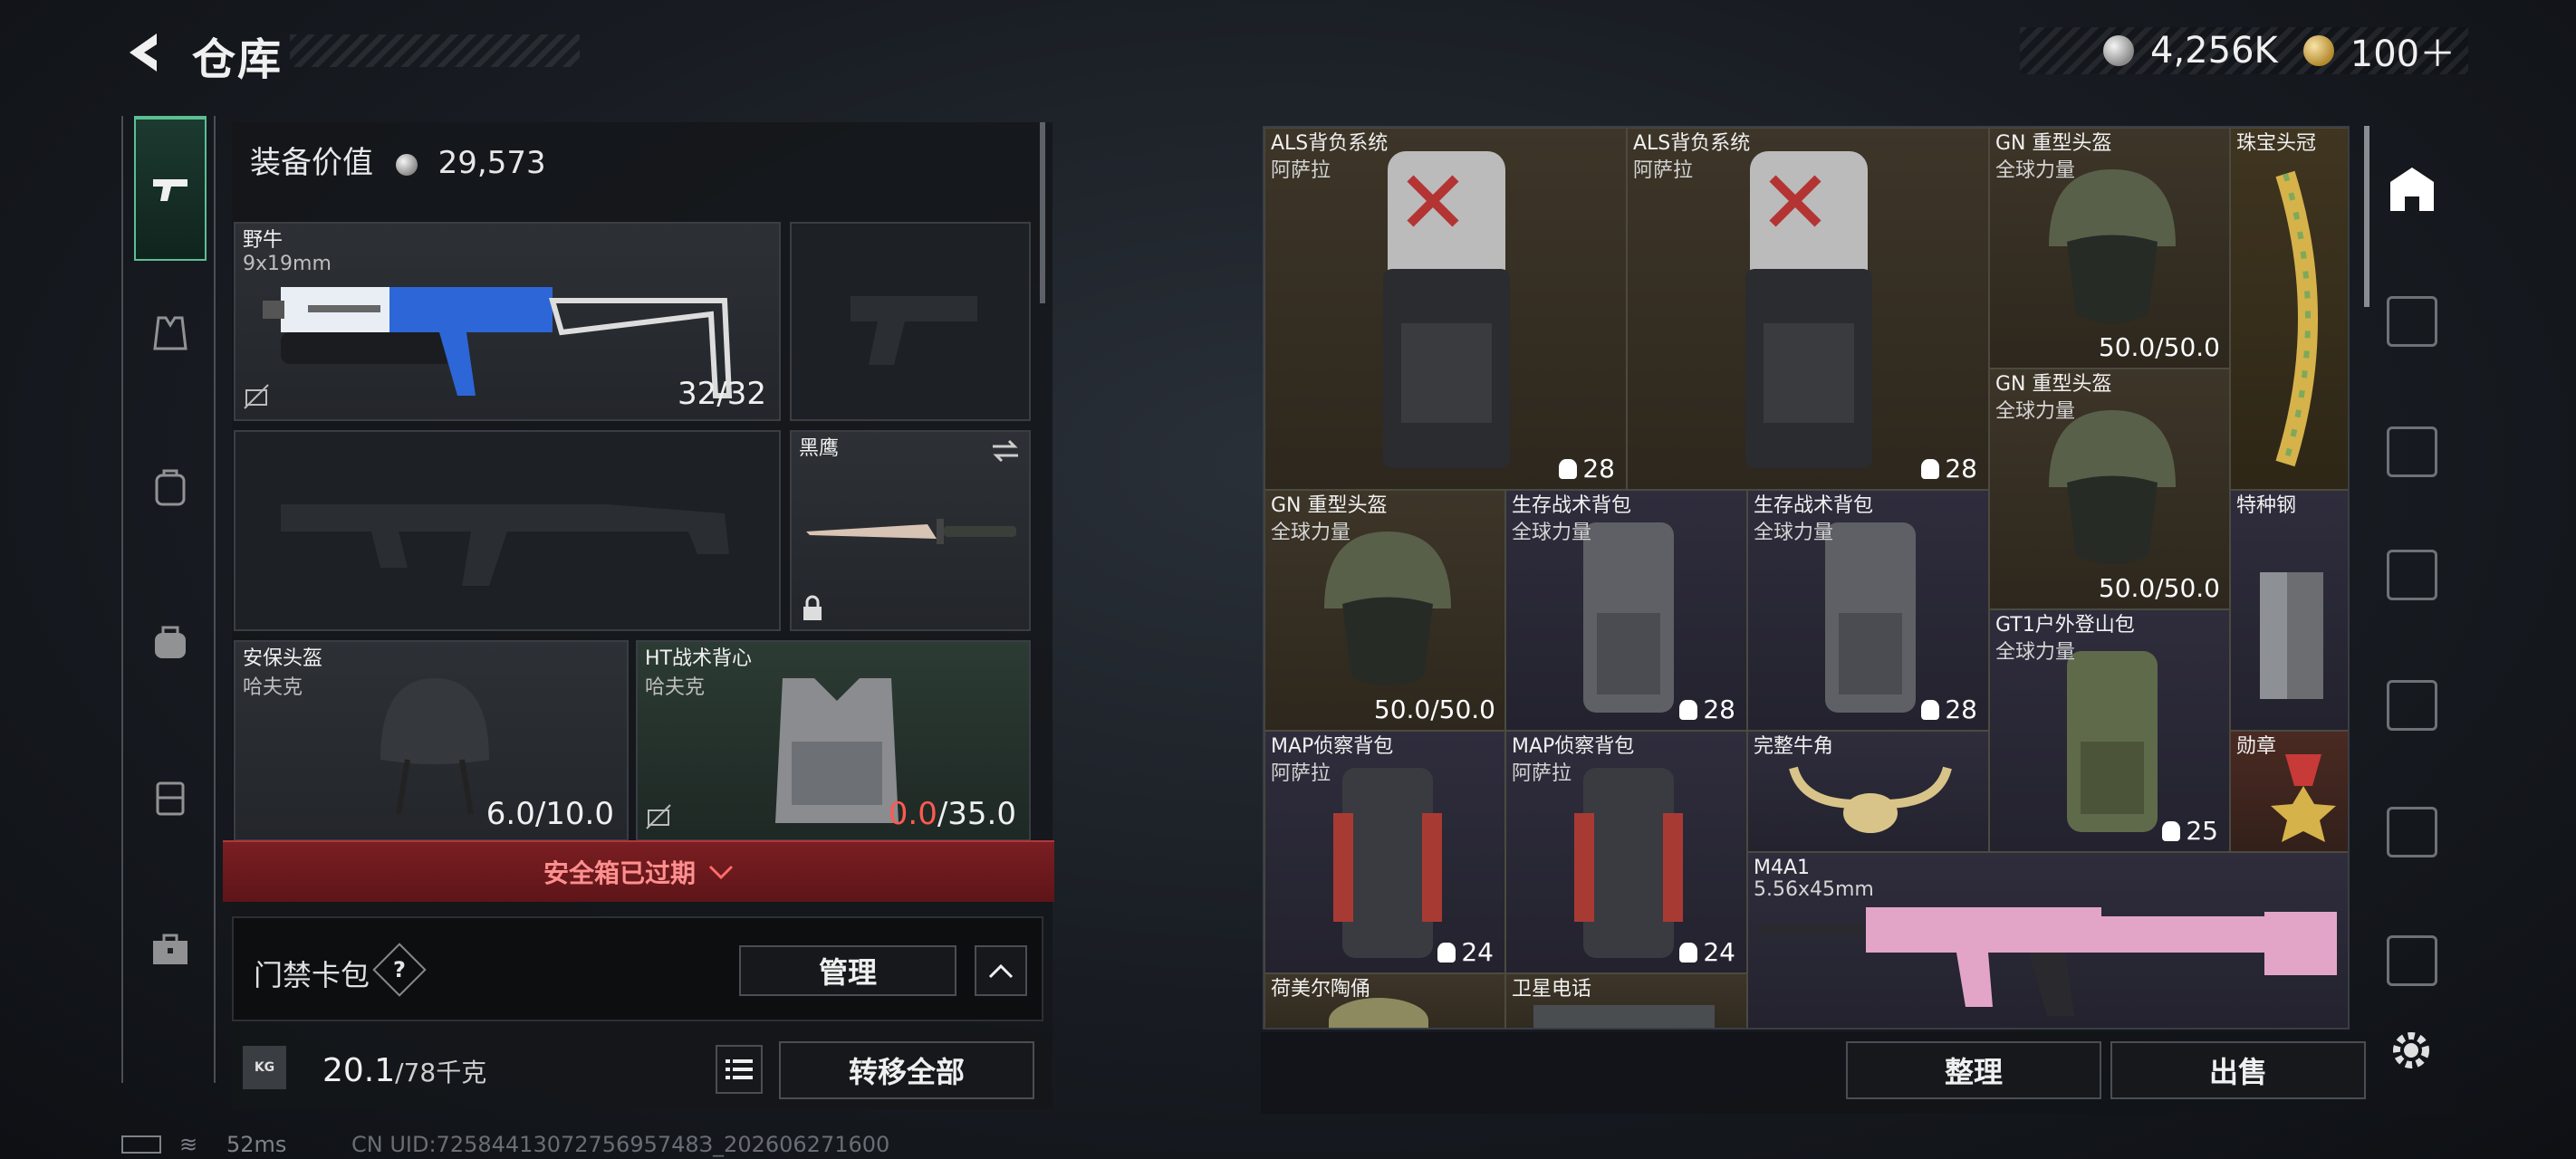 This screenshot has height=1159, width=2576. What do you see at coordinates (1626, 1001) in the screenshot?
I see `storage-item: 卫星电话` at bounding box center [1626, 1001].